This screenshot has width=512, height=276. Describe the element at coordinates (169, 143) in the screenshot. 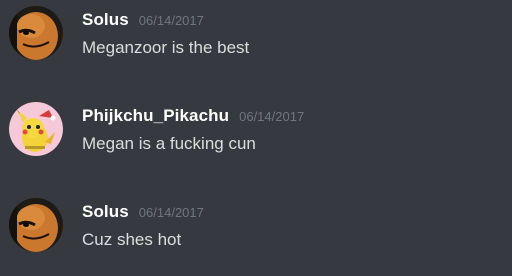

I see `message-text: Megan is a fucking cun` at that location.